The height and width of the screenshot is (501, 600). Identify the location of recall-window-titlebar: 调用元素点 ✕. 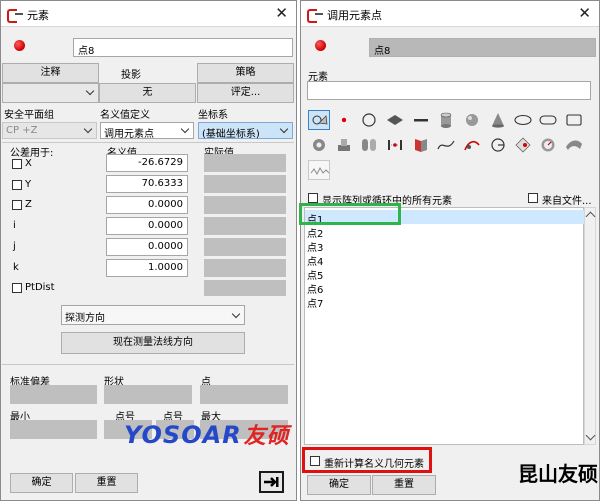
(450, 14).